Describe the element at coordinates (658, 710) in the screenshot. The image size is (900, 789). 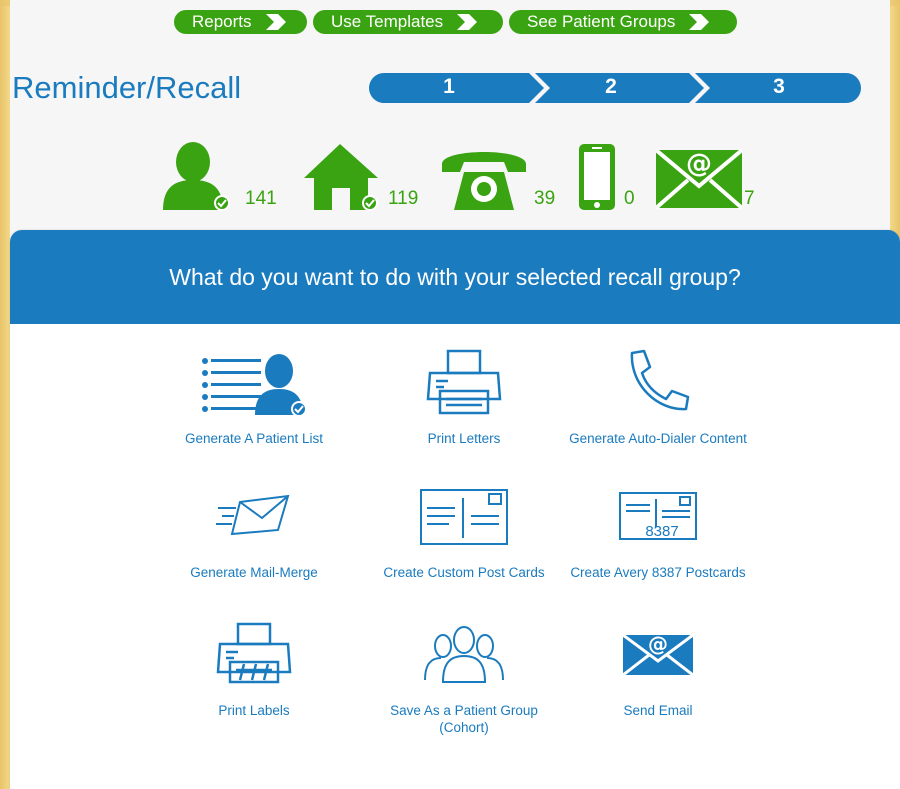
I see `send-email-label: Send Email` at that location.